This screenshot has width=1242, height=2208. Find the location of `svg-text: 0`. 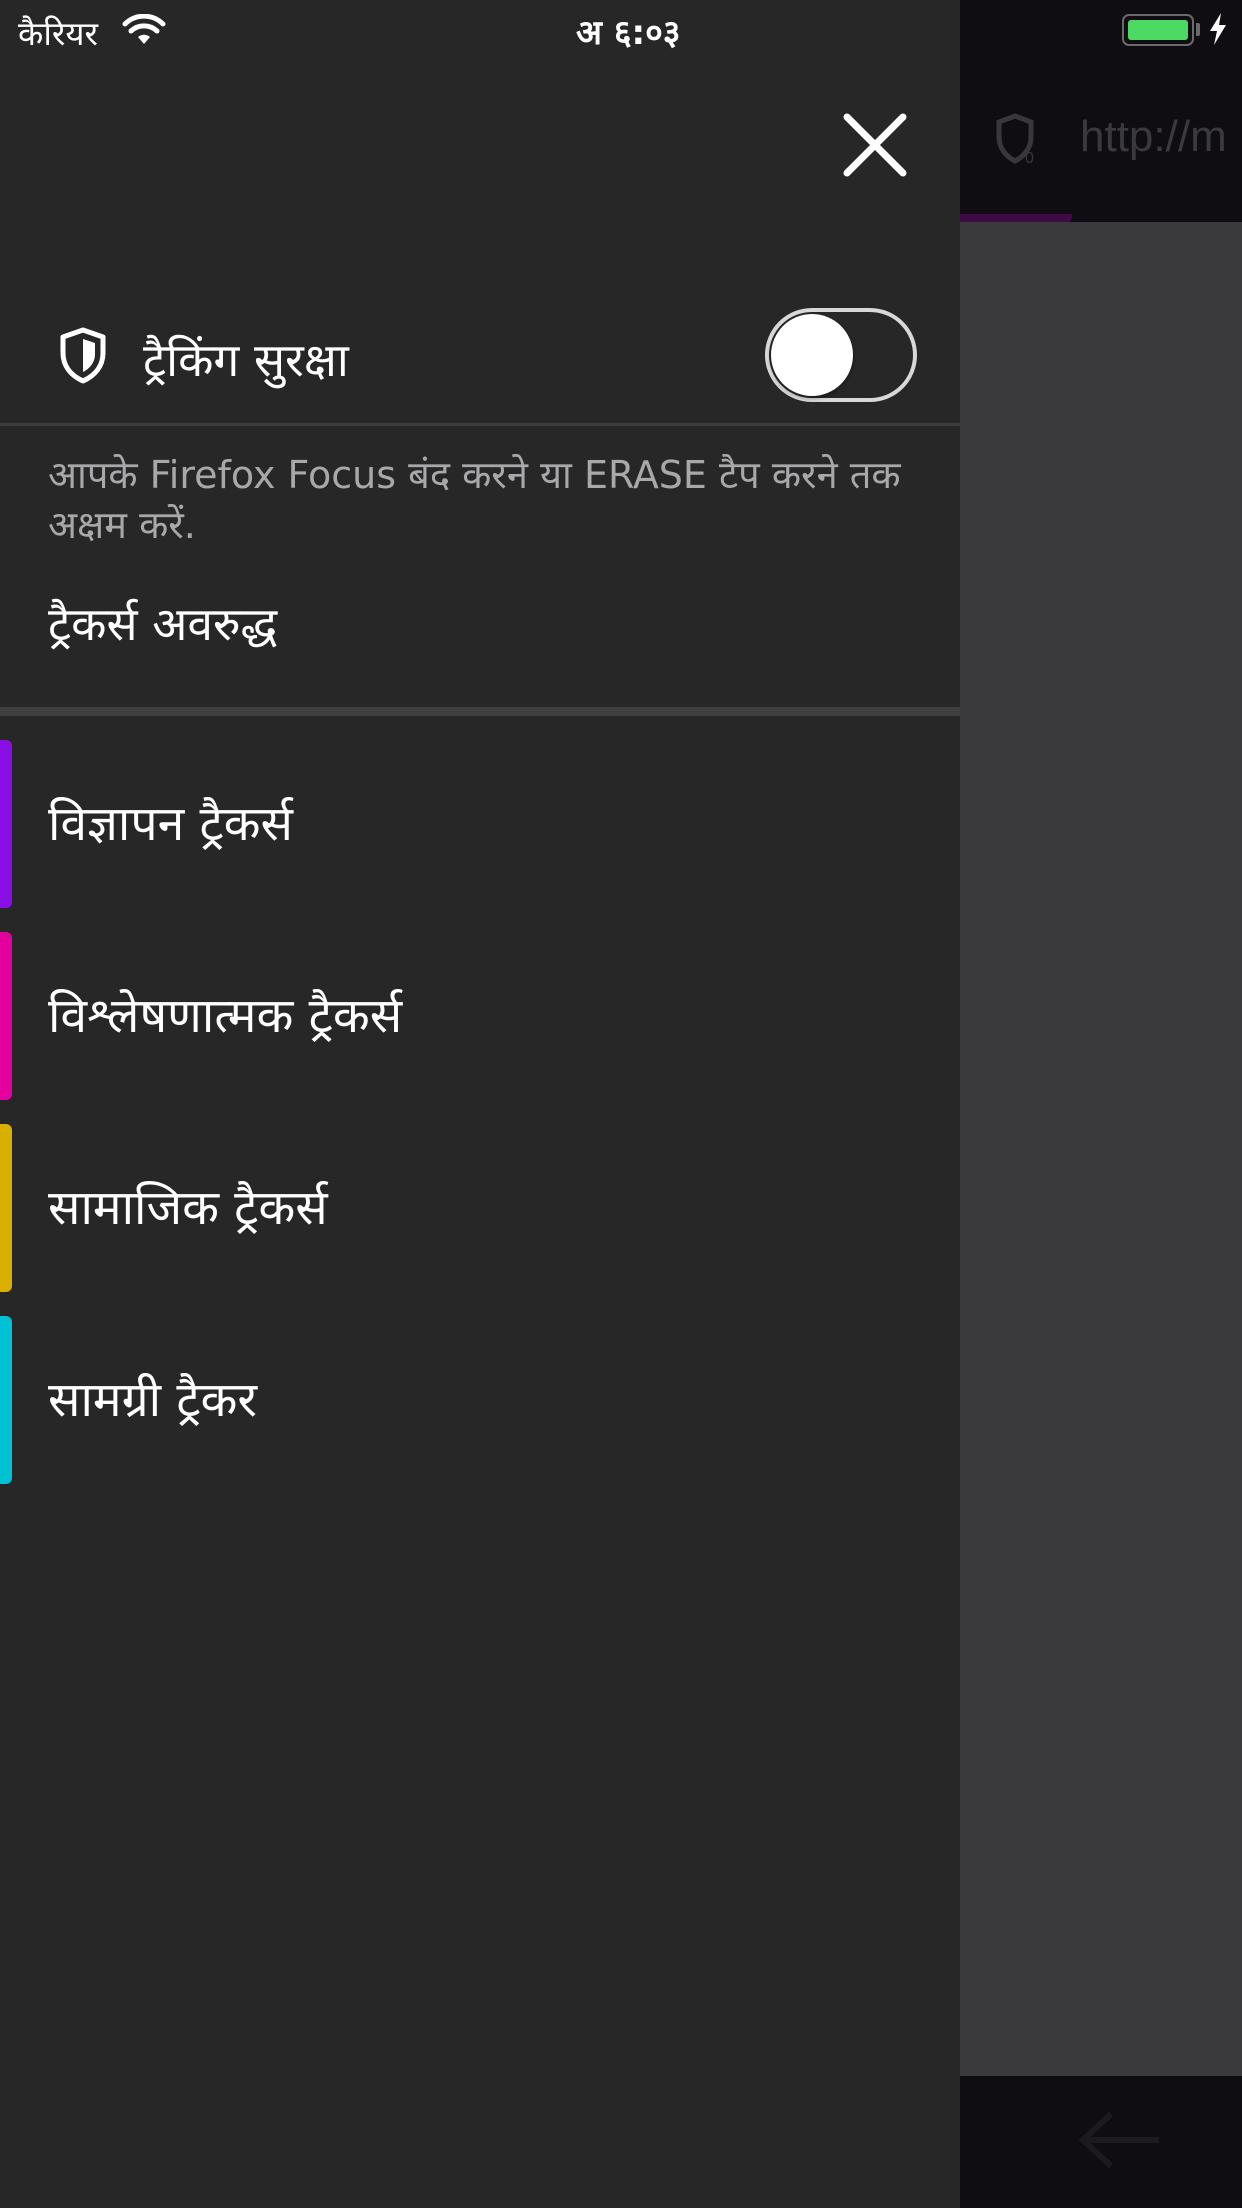

svg-text: 0 is located at coordinates (1029, 157).